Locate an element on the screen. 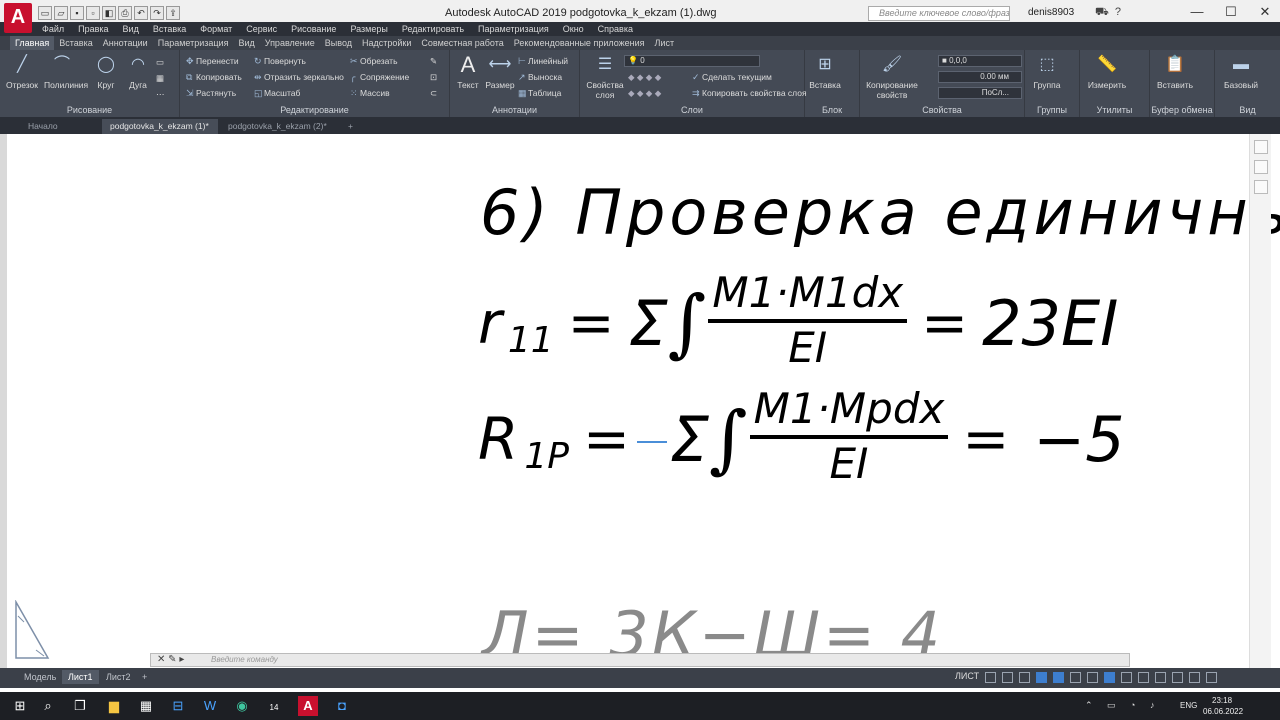 This screenshot has width=1280, height=720. menu-item-10: Окно is located at coordinates (573, 29).